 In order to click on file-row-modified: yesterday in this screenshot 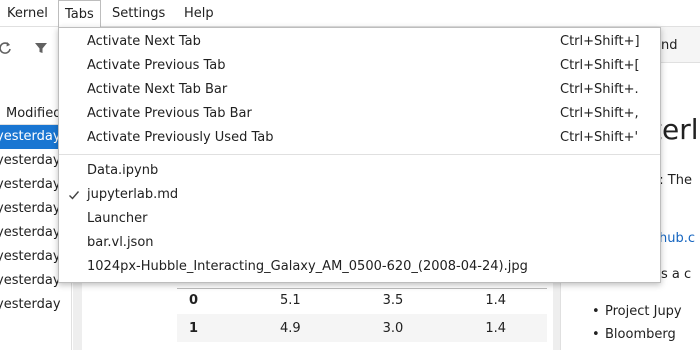, I will do `click(36, 305)`.